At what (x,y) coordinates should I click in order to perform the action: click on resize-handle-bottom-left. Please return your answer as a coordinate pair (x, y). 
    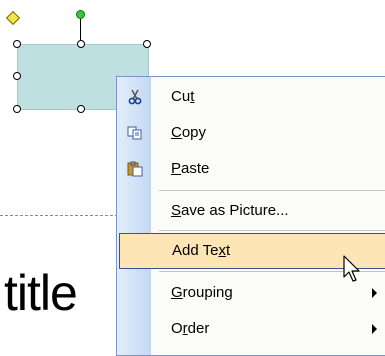
    Looking at the image, I should click on (17, 109).